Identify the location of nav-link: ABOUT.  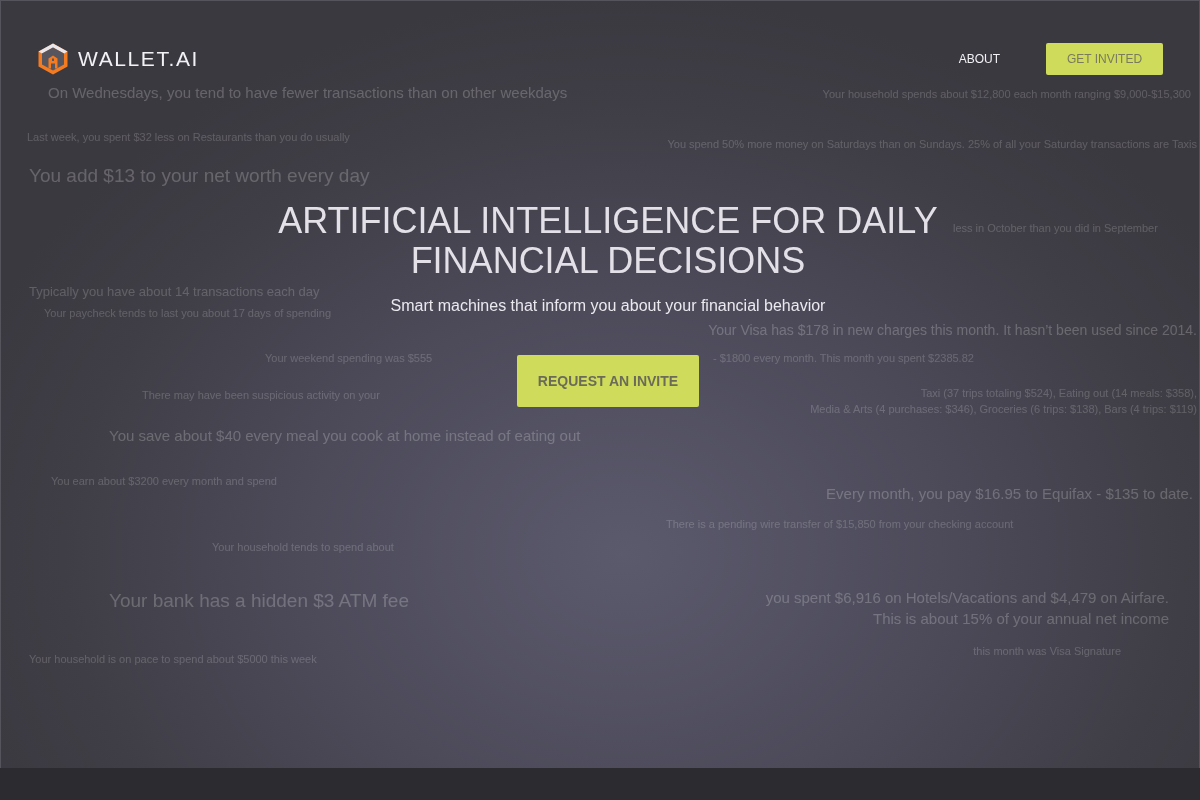
(979, 59).